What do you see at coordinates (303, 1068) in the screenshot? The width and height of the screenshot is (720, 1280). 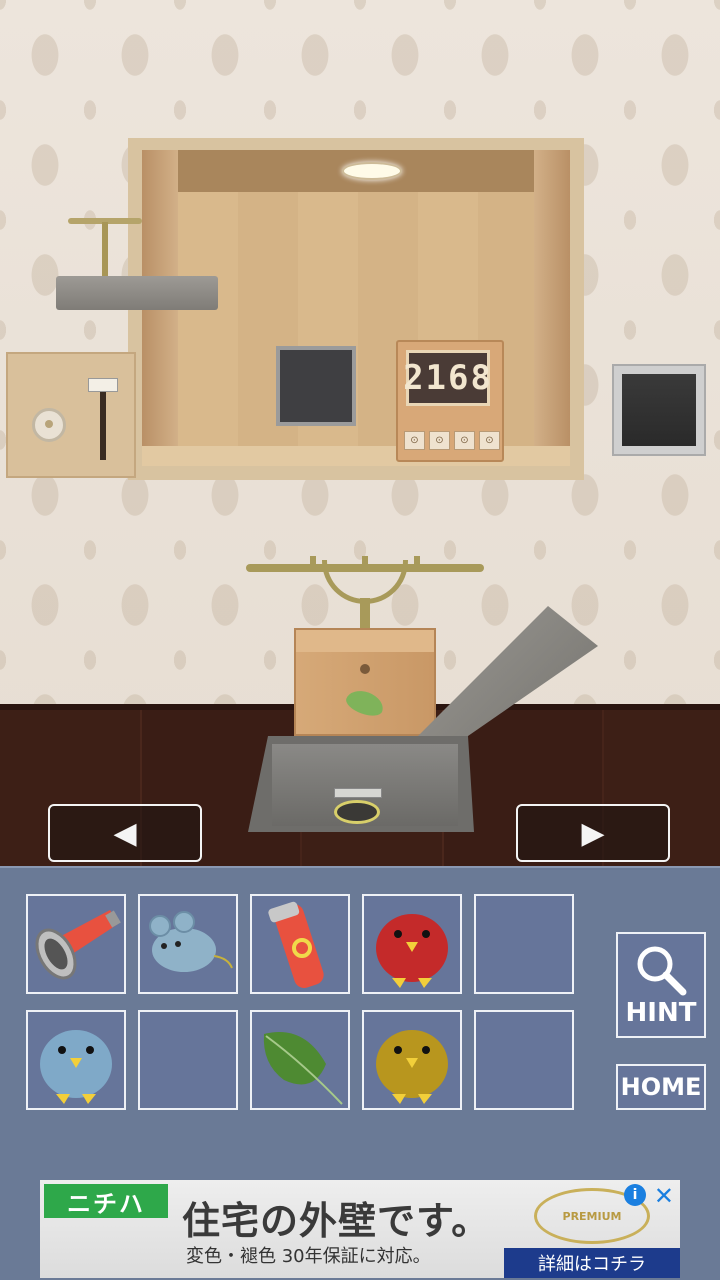 I see `leaf-item-icon` at bounding box center [303, 1068].